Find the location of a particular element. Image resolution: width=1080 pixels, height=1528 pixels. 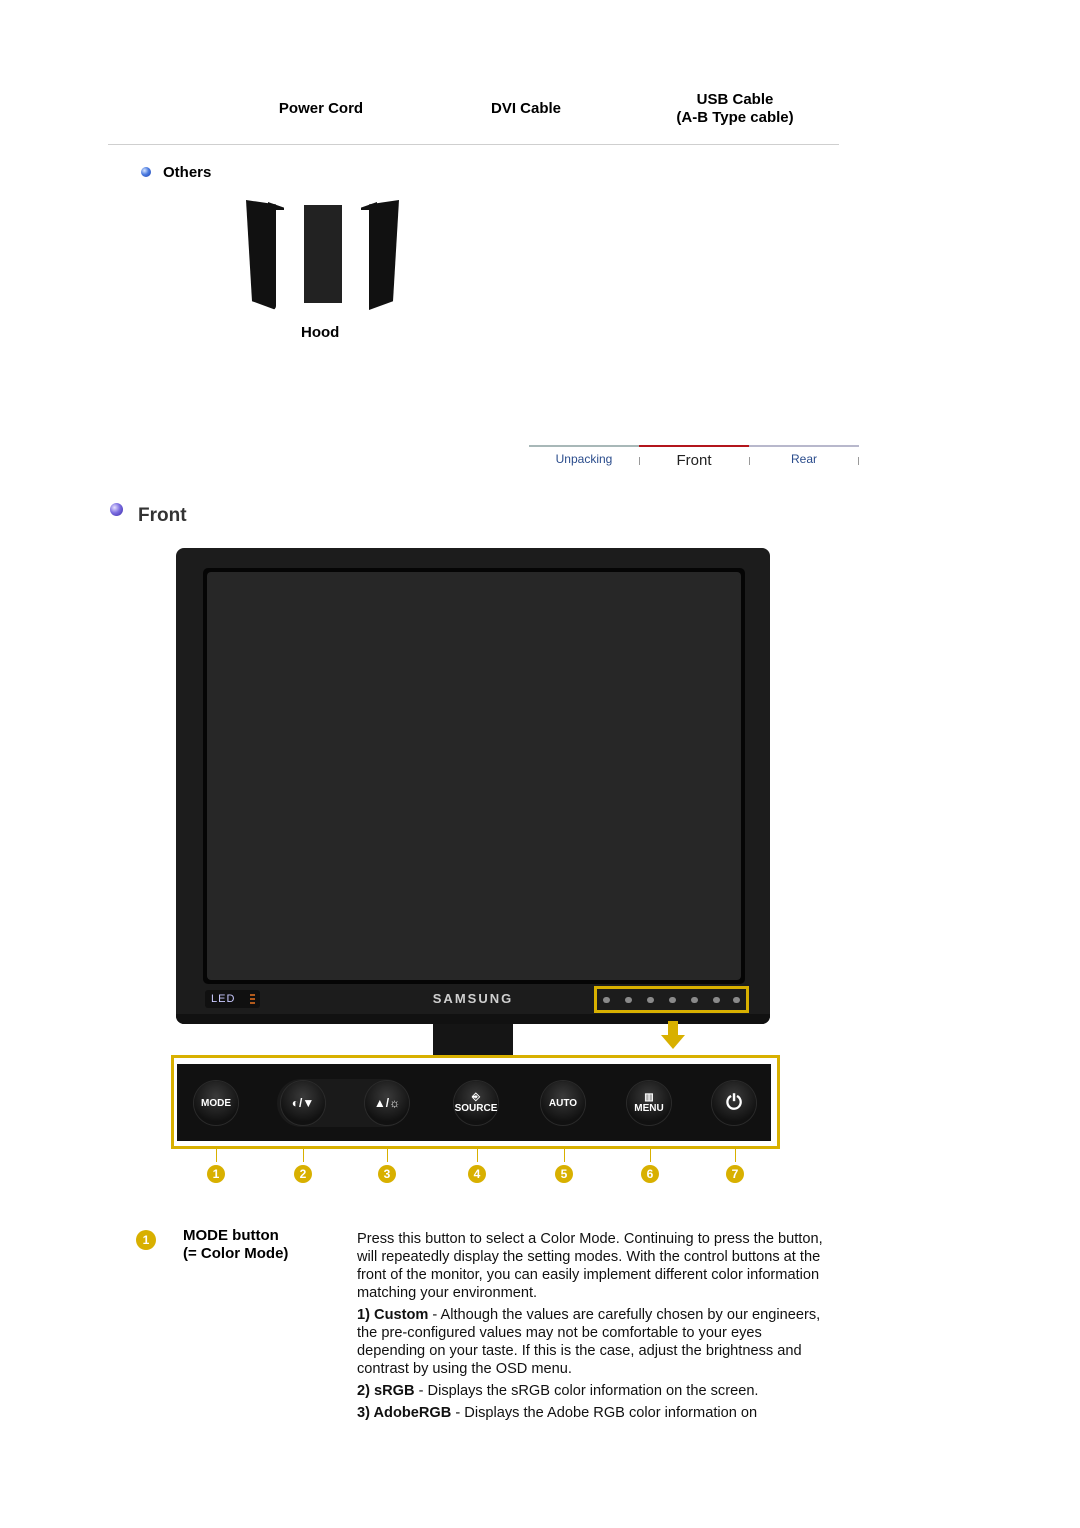

source-button: ⎆ SOURCE is located at coordinates (476, 1103).